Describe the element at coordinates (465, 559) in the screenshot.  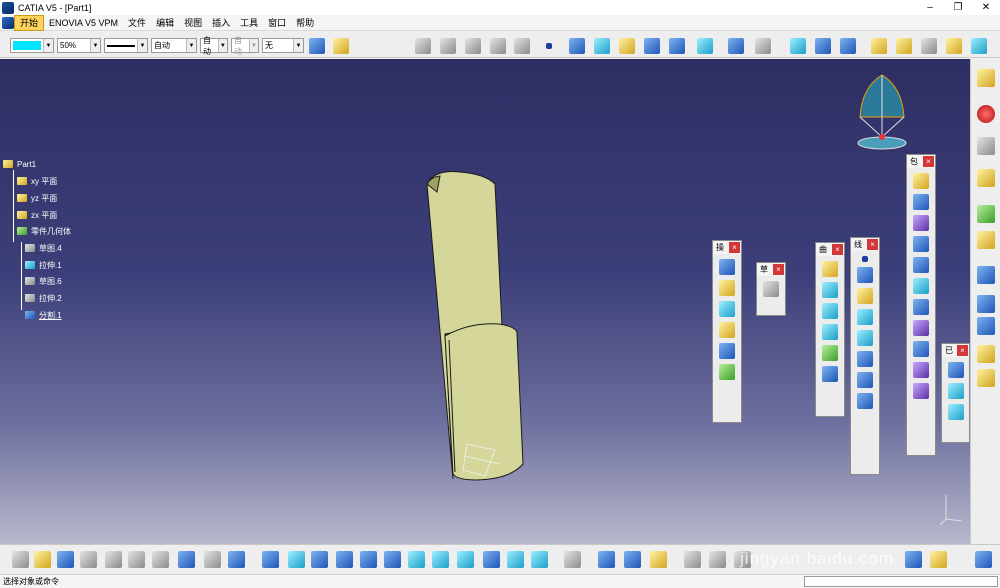
I see `isometric-view-icon` at that location.